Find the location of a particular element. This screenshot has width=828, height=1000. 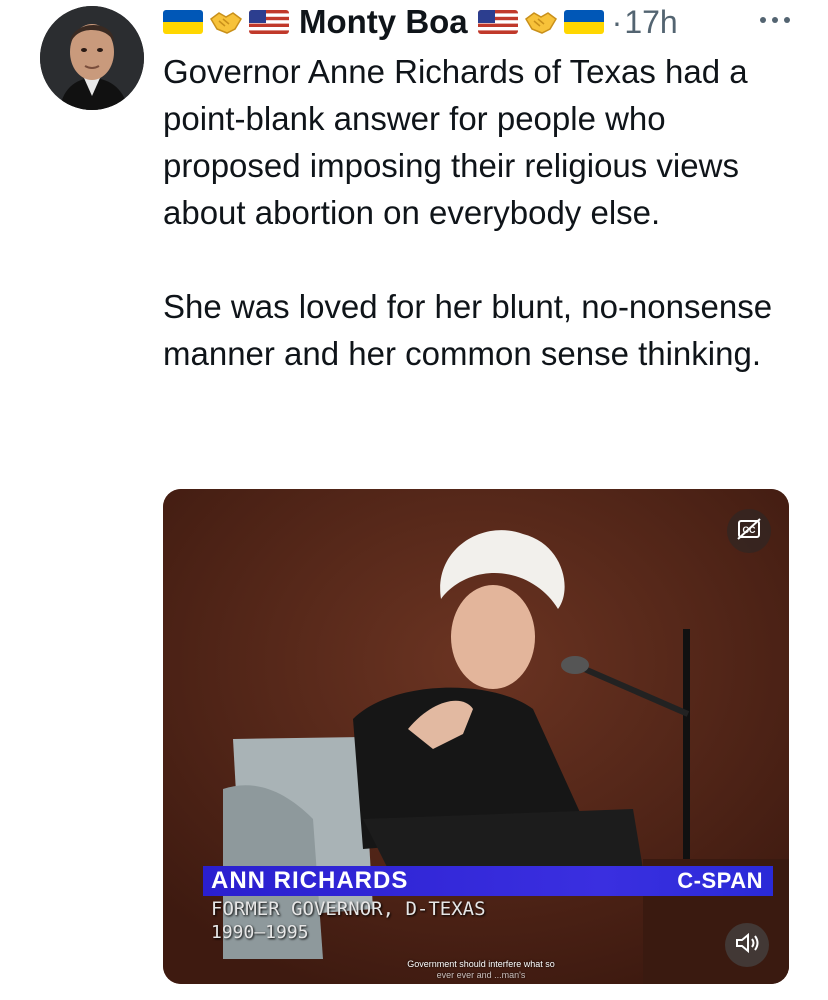

volume-button is located at coordinates (747, 945).